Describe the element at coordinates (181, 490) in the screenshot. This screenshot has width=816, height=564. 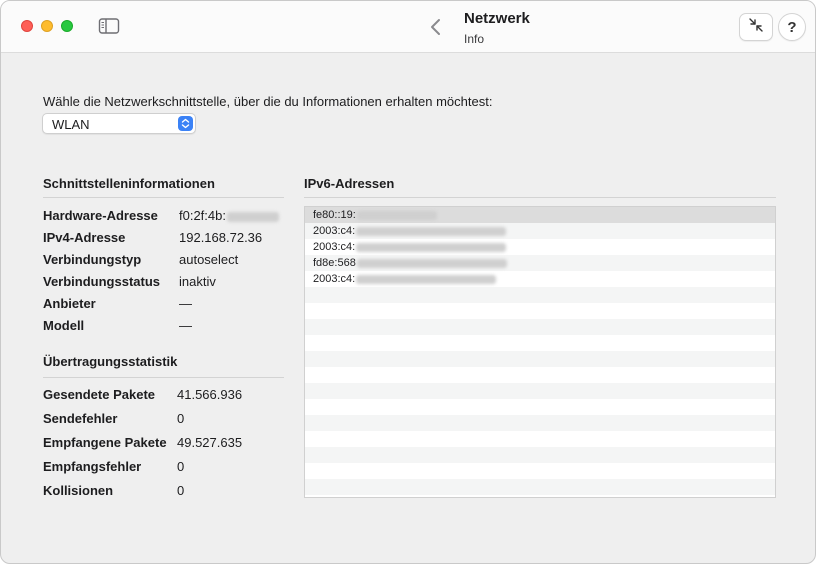
I see `collisions-value: 0` at that location.